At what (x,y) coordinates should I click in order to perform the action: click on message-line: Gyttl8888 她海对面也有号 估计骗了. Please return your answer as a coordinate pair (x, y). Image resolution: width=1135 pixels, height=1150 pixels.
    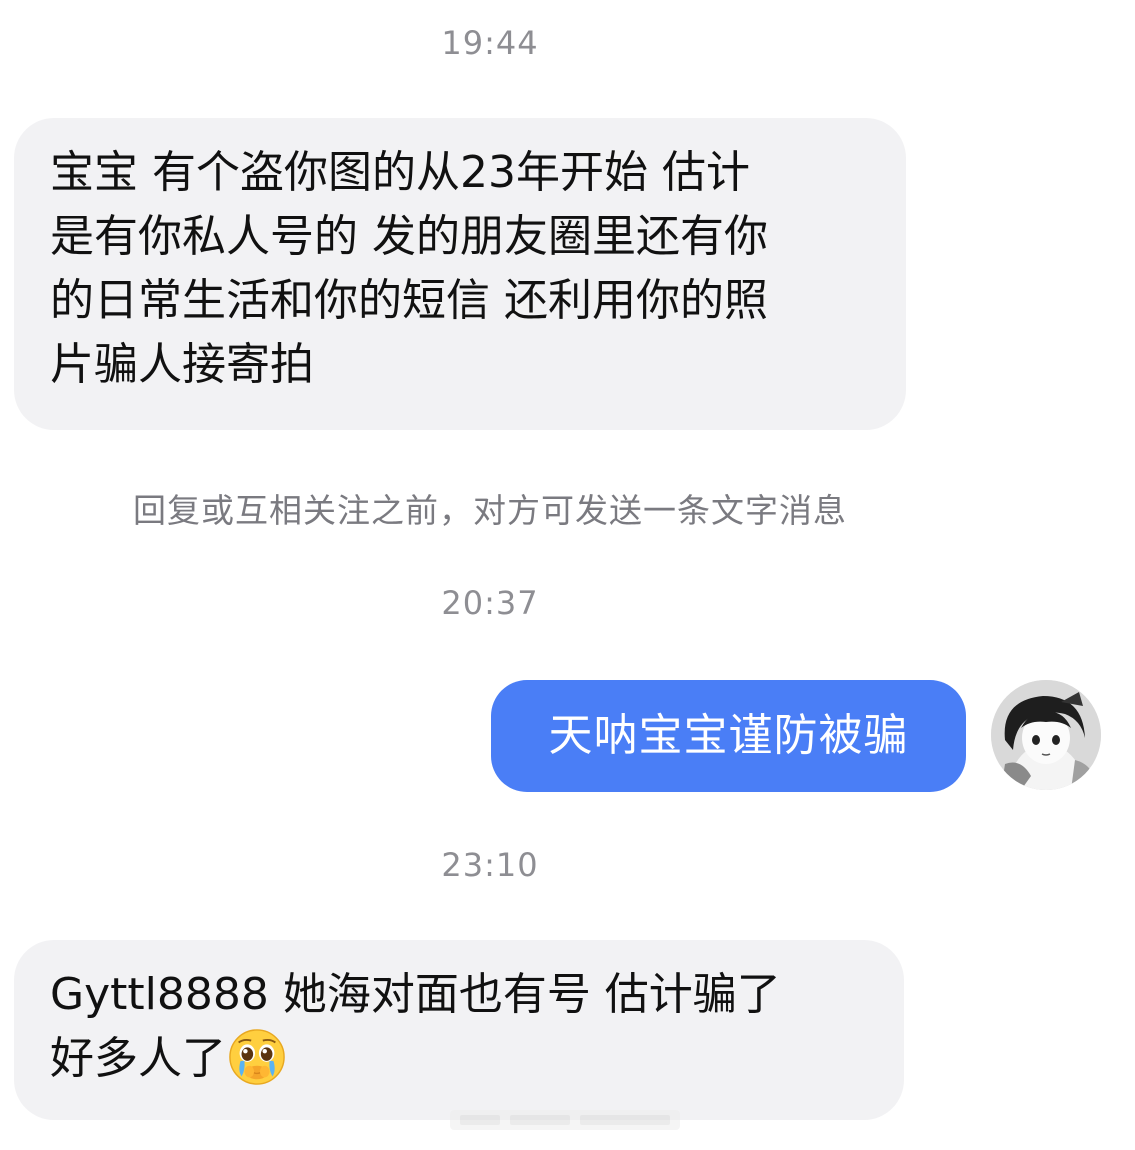
    Looking at the image, I should click on (415, 994).